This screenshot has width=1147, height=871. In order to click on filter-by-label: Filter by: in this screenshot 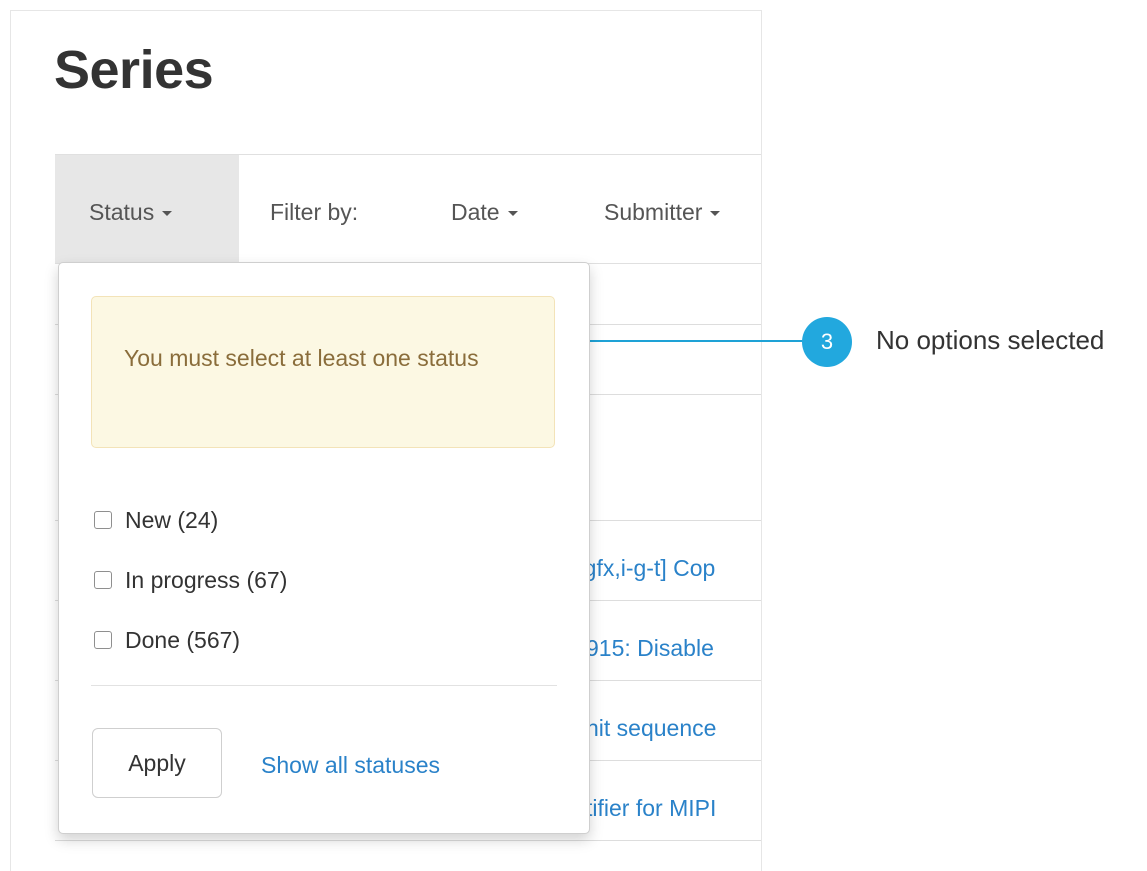, I will do `click(314, 212)`.